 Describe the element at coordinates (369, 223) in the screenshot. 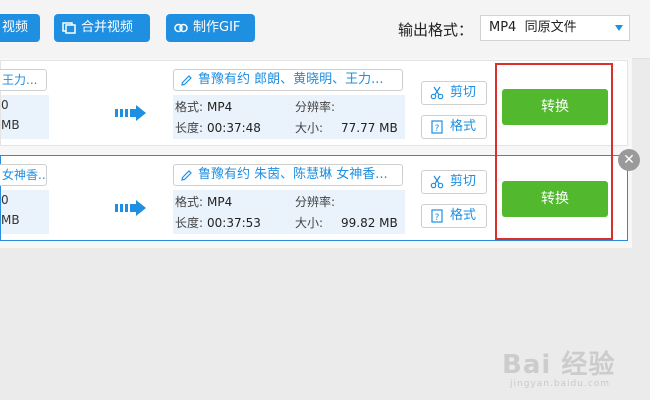

I see `size-value: 99.82 MB` at that location.